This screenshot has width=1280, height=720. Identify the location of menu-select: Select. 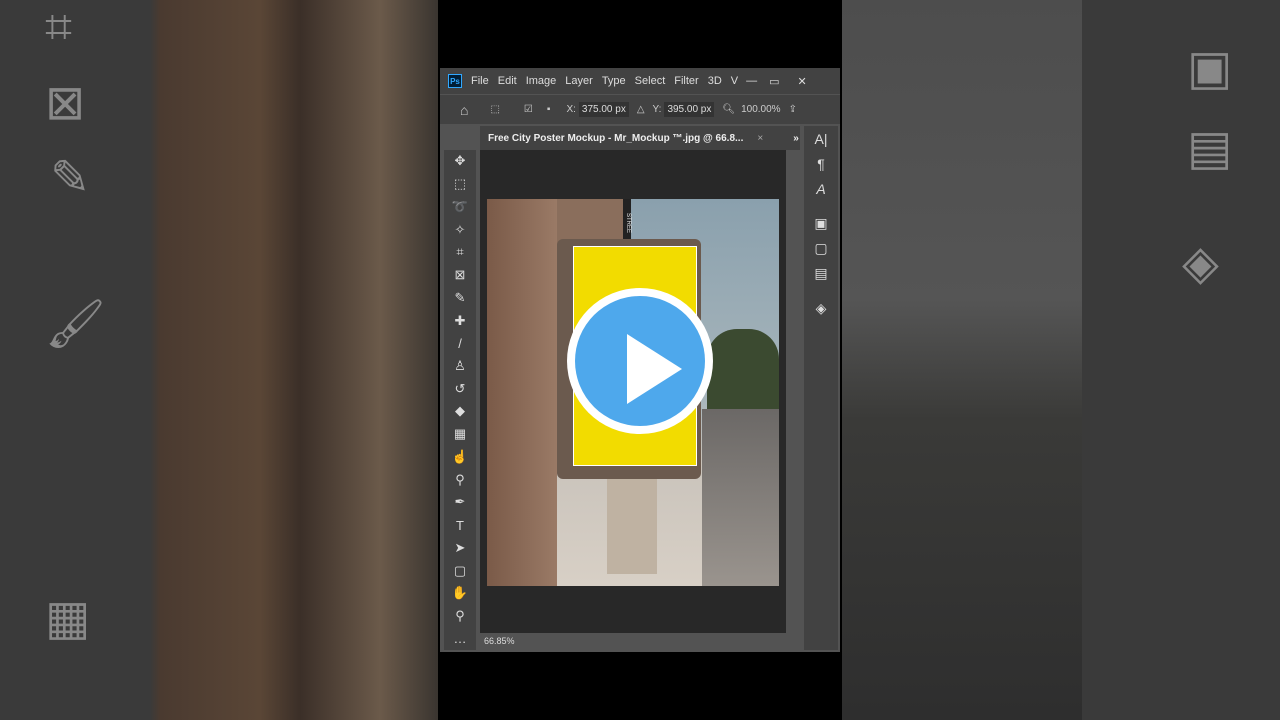
(650, 81).